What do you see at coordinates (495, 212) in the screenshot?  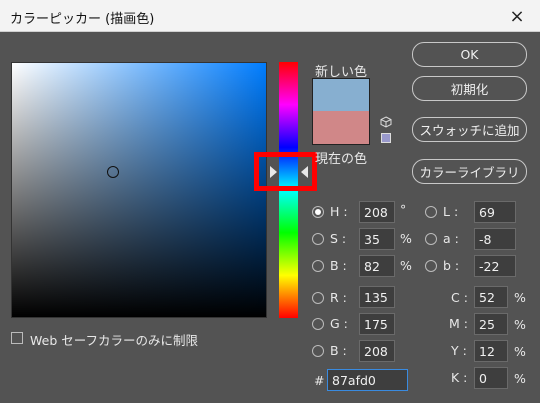 I see `l-input: 69` at bounding box center [495, 212].